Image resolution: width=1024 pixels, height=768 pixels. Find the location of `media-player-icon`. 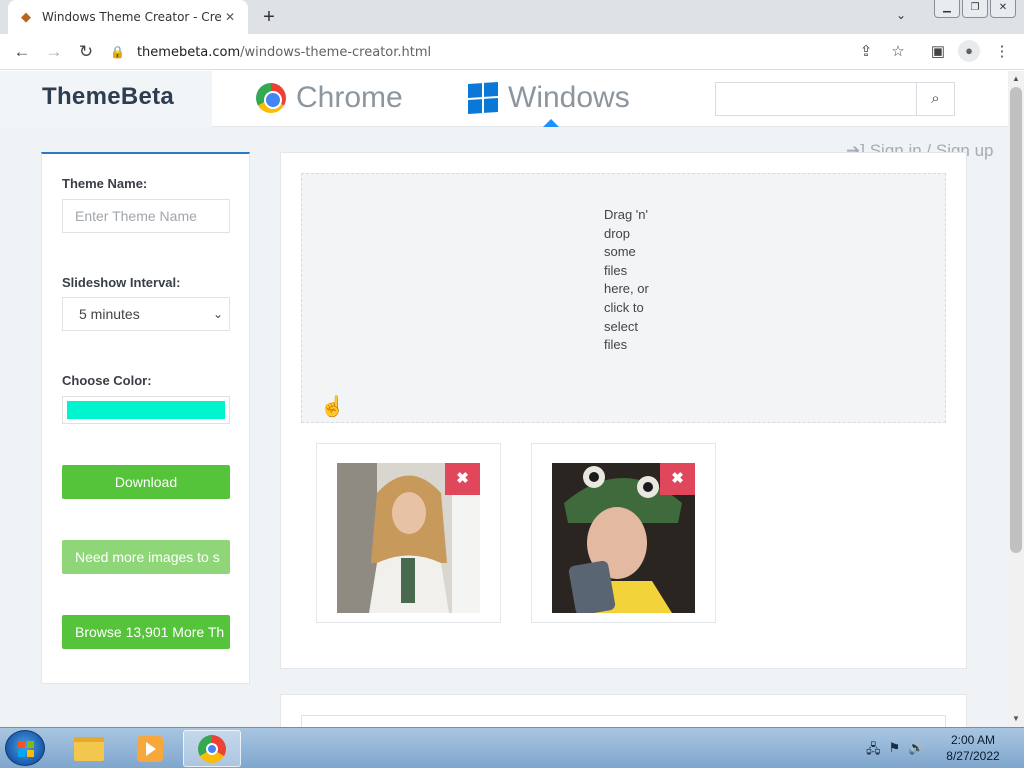

media-player-icon is located at coordinates (150, 748).